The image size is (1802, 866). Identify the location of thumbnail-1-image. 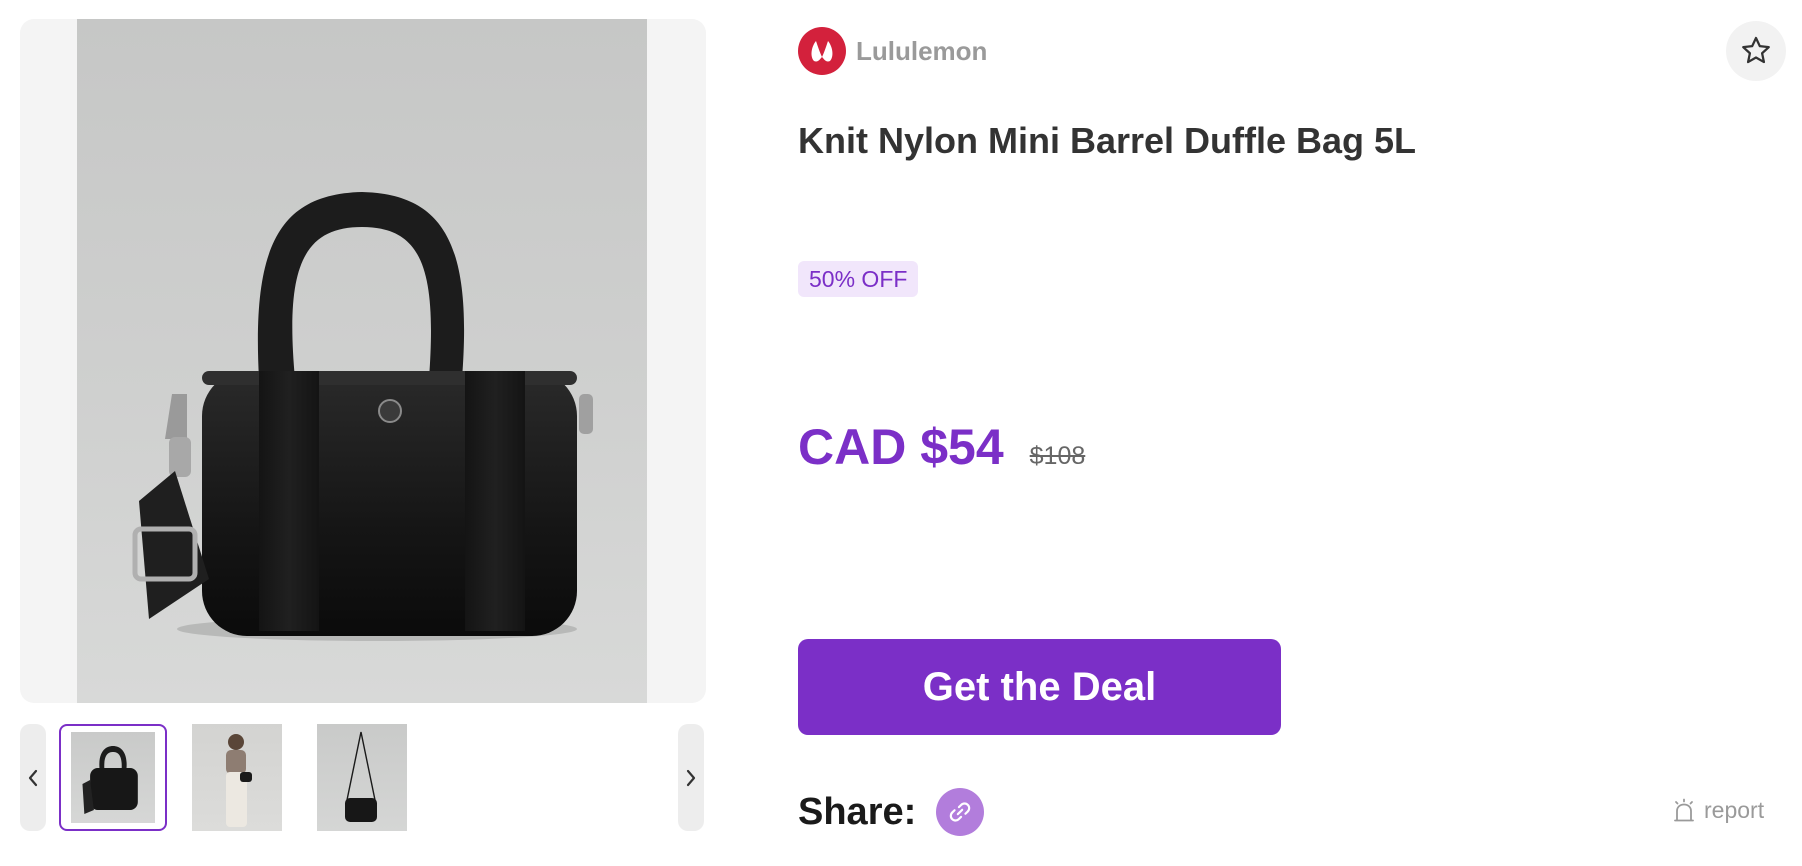
(113, 777).